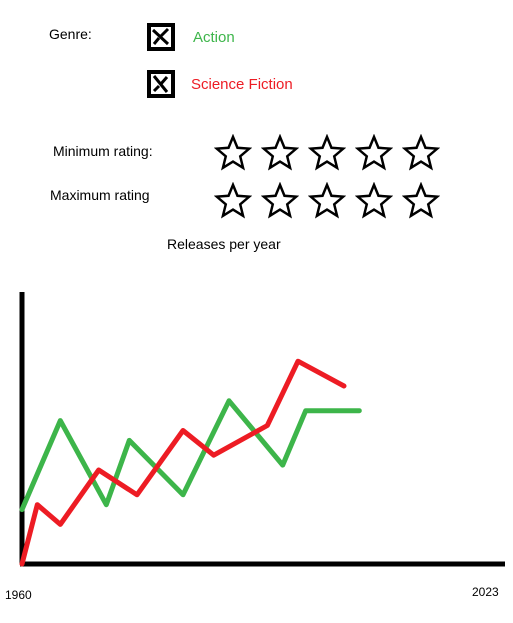  What do you see at coordinates (190, 455) in the screenshot?
I see `series-line-action` at bounding box center [190, 455].